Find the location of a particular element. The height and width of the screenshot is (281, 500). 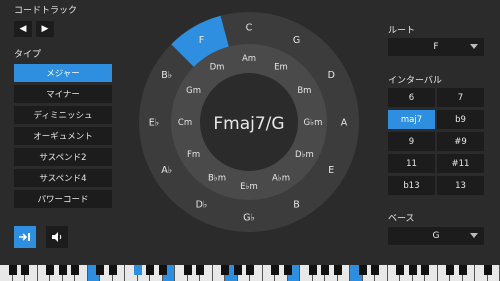

interval-11-button: 11 is located at coordinates (411, 163).